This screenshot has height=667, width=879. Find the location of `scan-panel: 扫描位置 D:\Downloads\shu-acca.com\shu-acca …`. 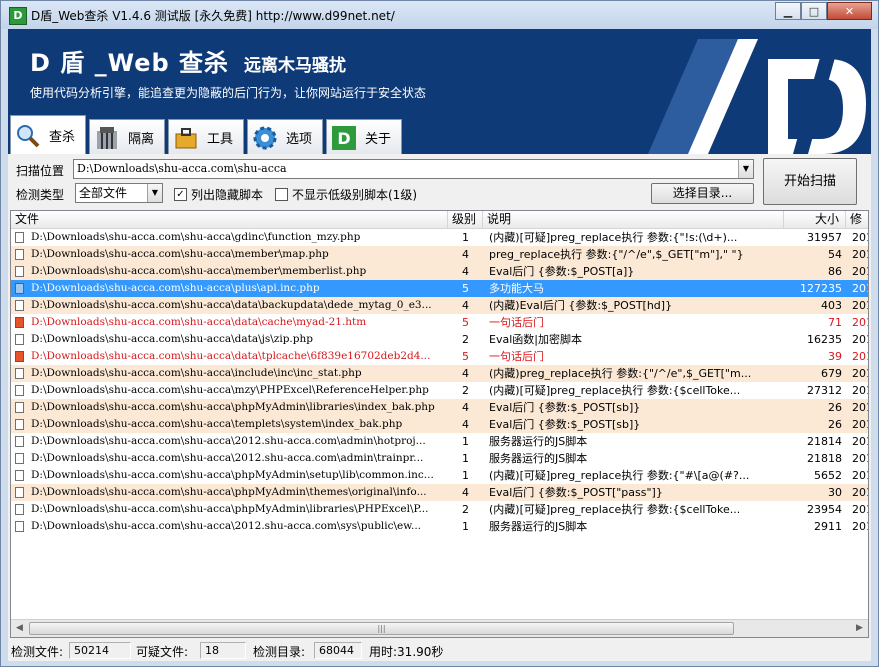

scan-panel: 扫描位置 D:\Downloads\shu-acca.com\shu-acca … is located at coordinates (439, 182).